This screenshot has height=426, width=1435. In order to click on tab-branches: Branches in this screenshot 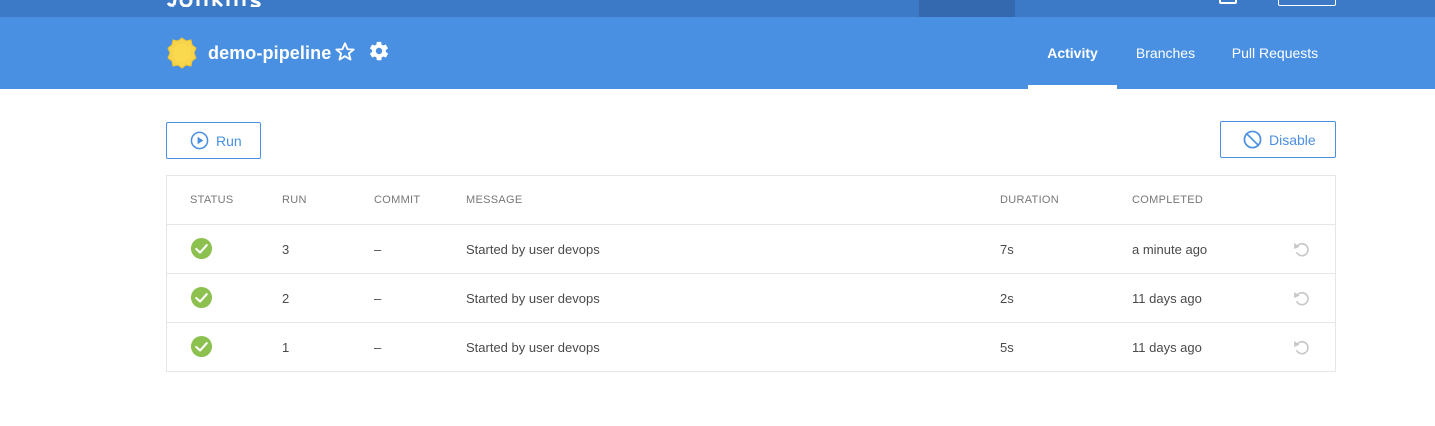, I will do `click(1165, 53)`.